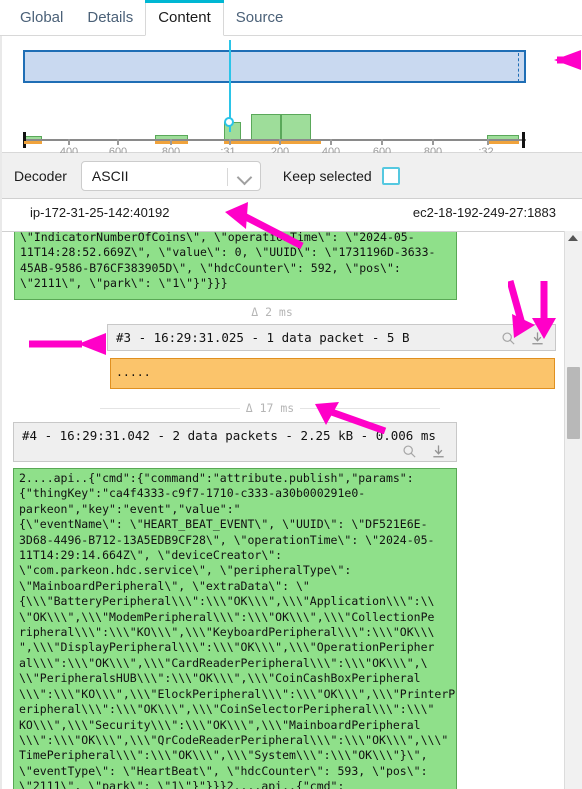 The width and height of the screenshot is (582, 789). I want to click on packet-header-row: #3 - 16:29:31.025 - 1 data packet - 5 B, so click(331, 337).